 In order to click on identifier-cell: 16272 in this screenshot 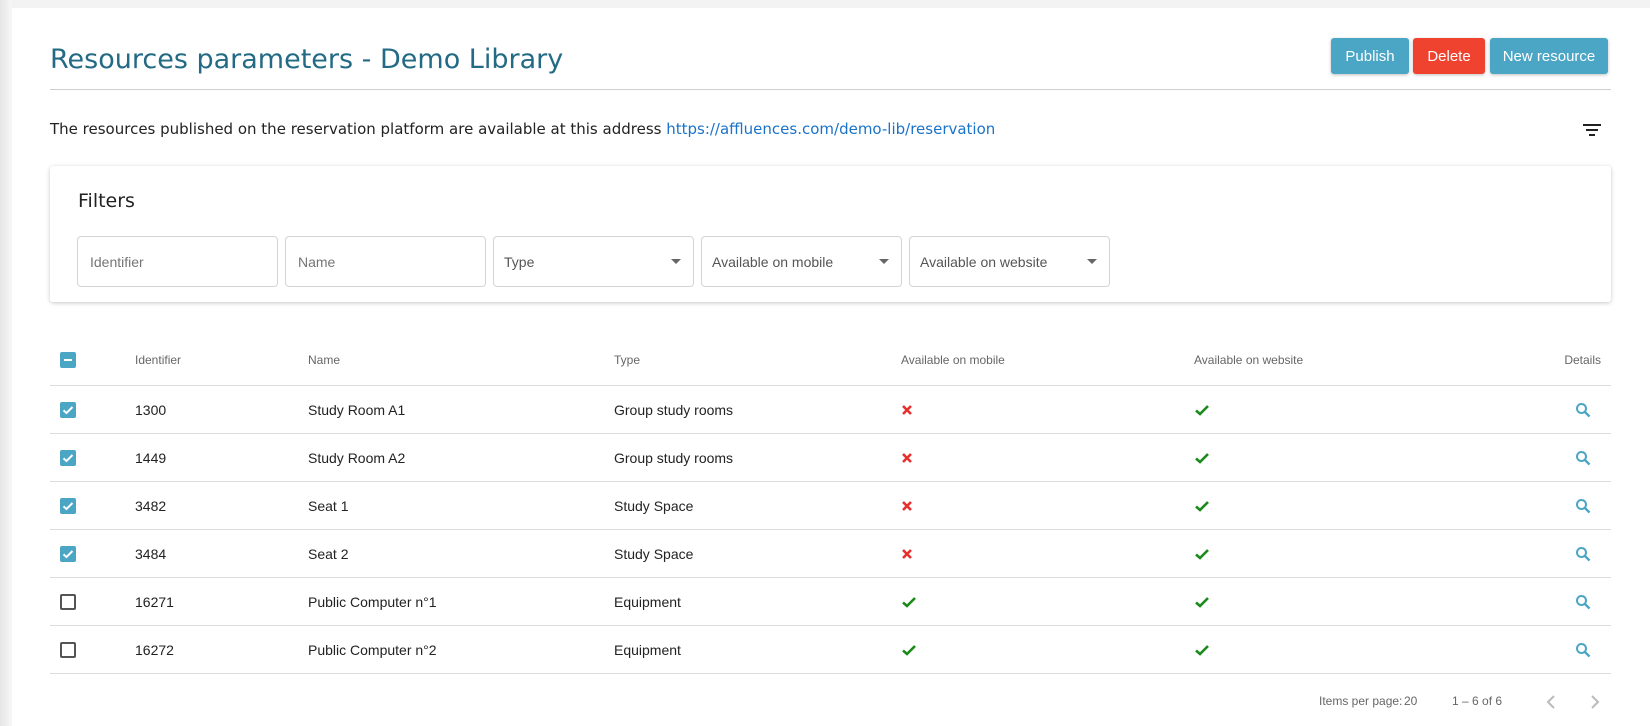, I will do `click(154, 649)`.